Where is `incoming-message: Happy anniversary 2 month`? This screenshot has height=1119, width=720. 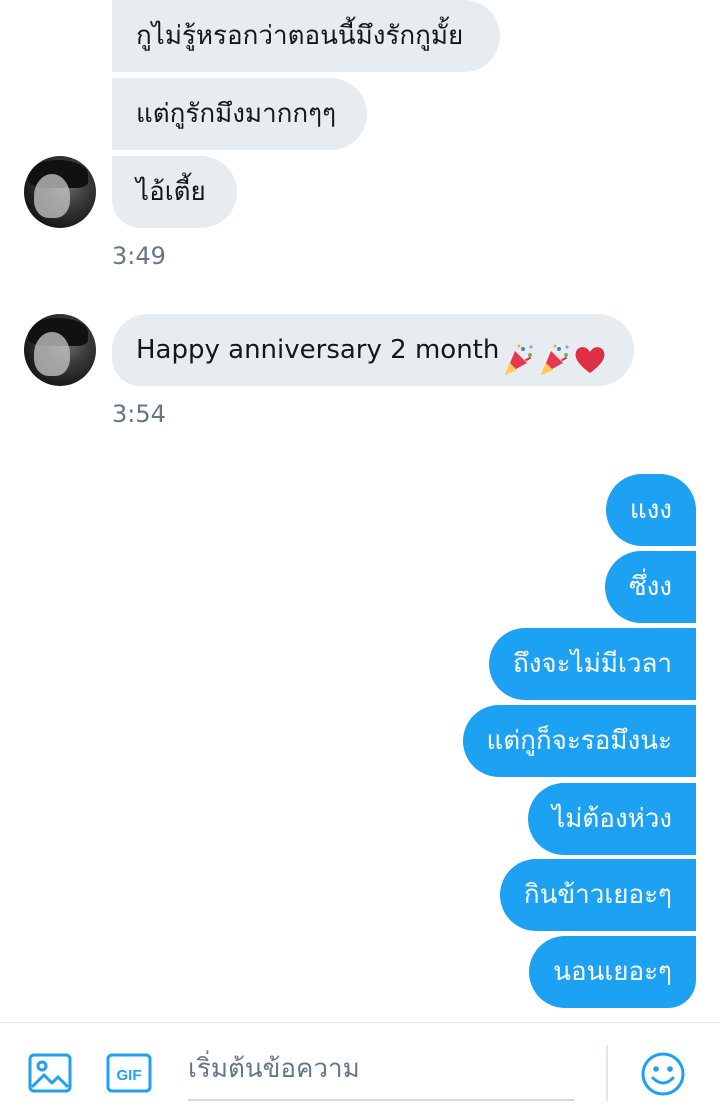
incoming-message: Happy anniversary 2 month is located at coordinates (373, 350).